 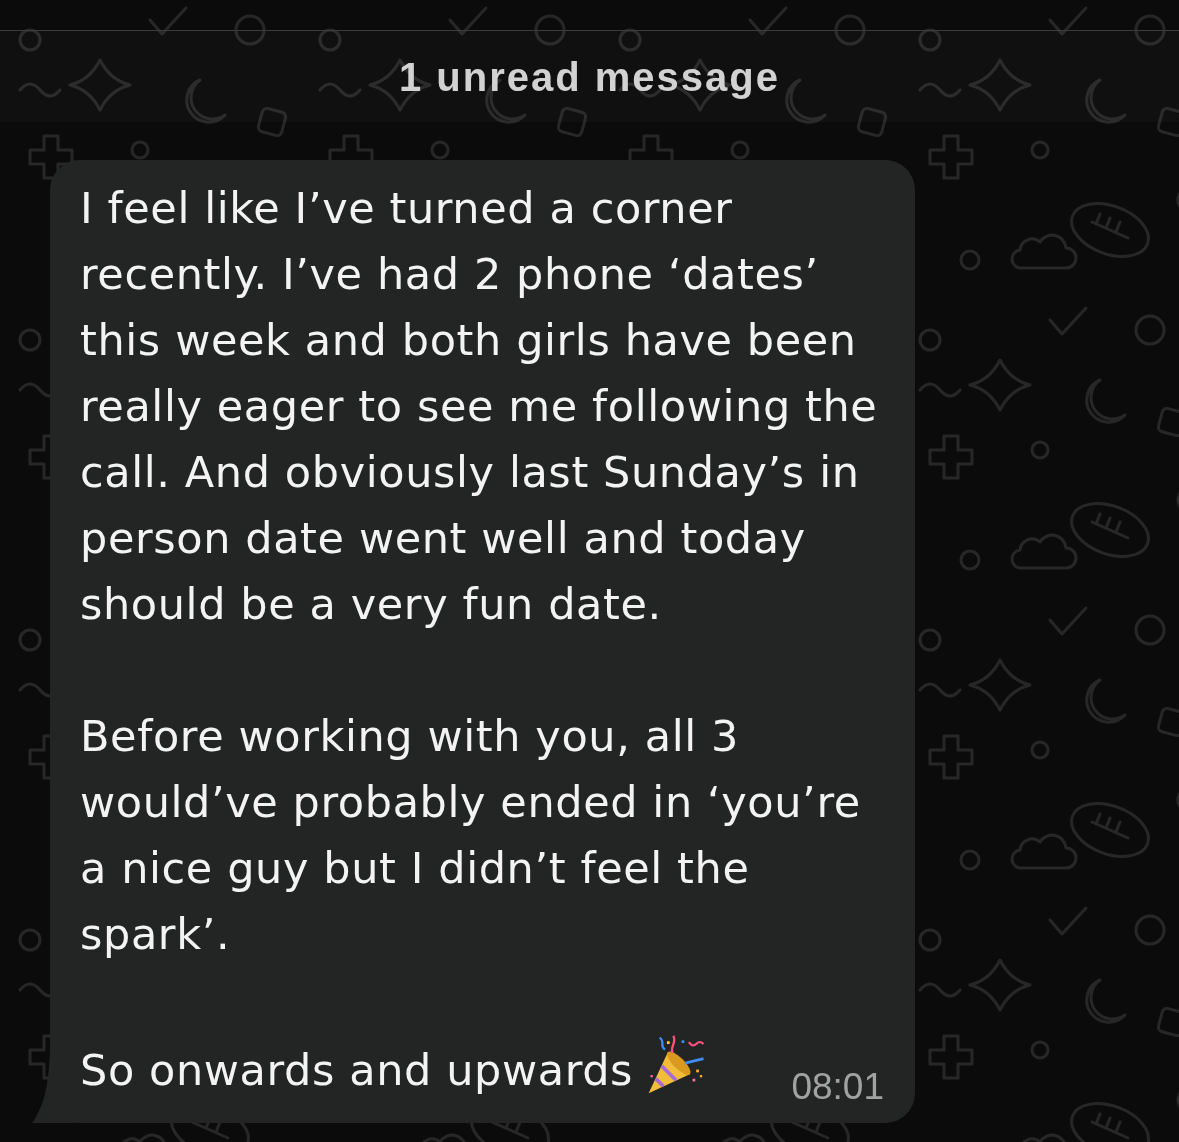 I want to click on message-text: So onwards and upwards, so click(x=395, y=1068).